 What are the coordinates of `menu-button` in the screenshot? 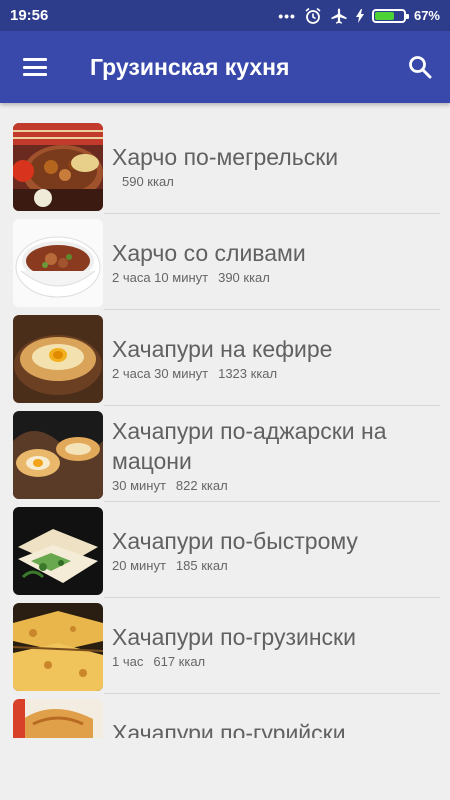 It's located at (35, 67).